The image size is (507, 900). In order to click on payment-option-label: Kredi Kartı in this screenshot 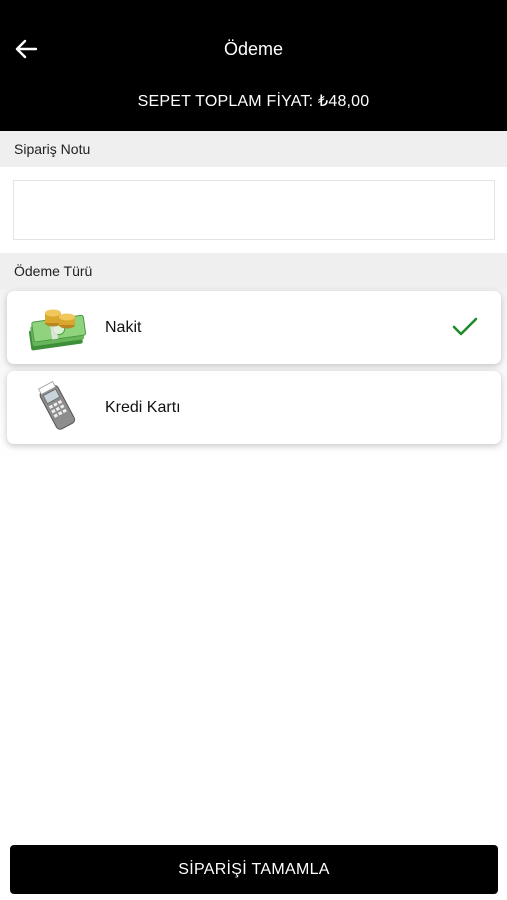, I will do `click(143, 407)`.